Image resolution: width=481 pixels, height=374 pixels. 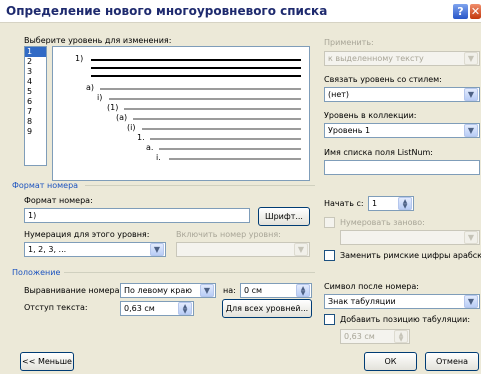 I want to click on preview-label: 1), so click(x=79, y=58).